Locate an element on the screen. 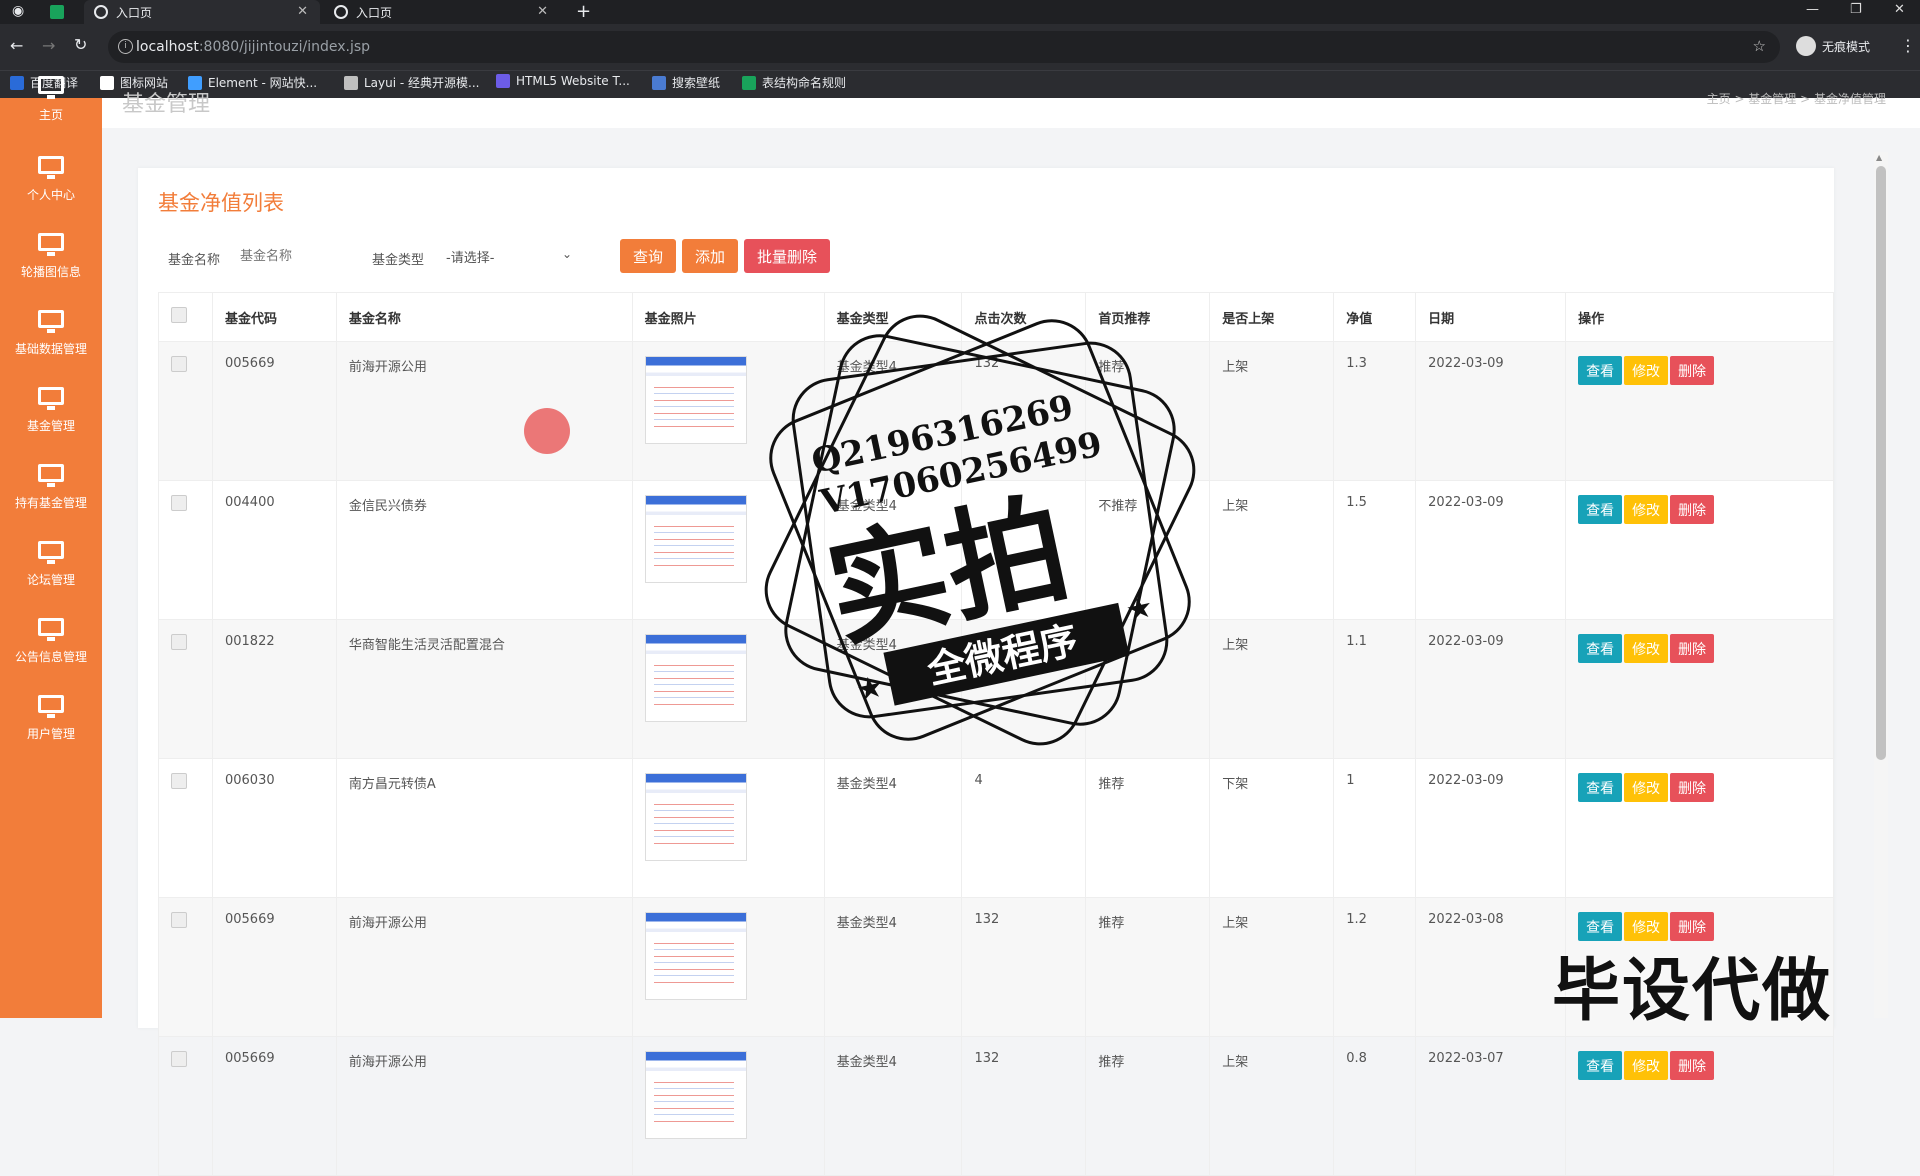  nav-date: 2022-03-08 is located at coordinates (1491, 967).